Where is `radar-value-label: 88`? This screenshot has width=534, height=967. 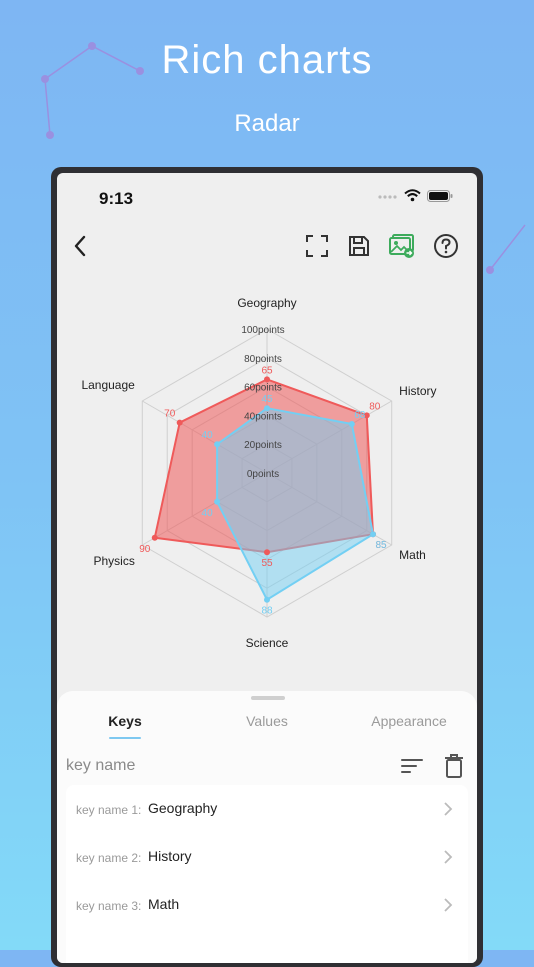 radar-value-label: 88 is located at coordinates (267, 611).